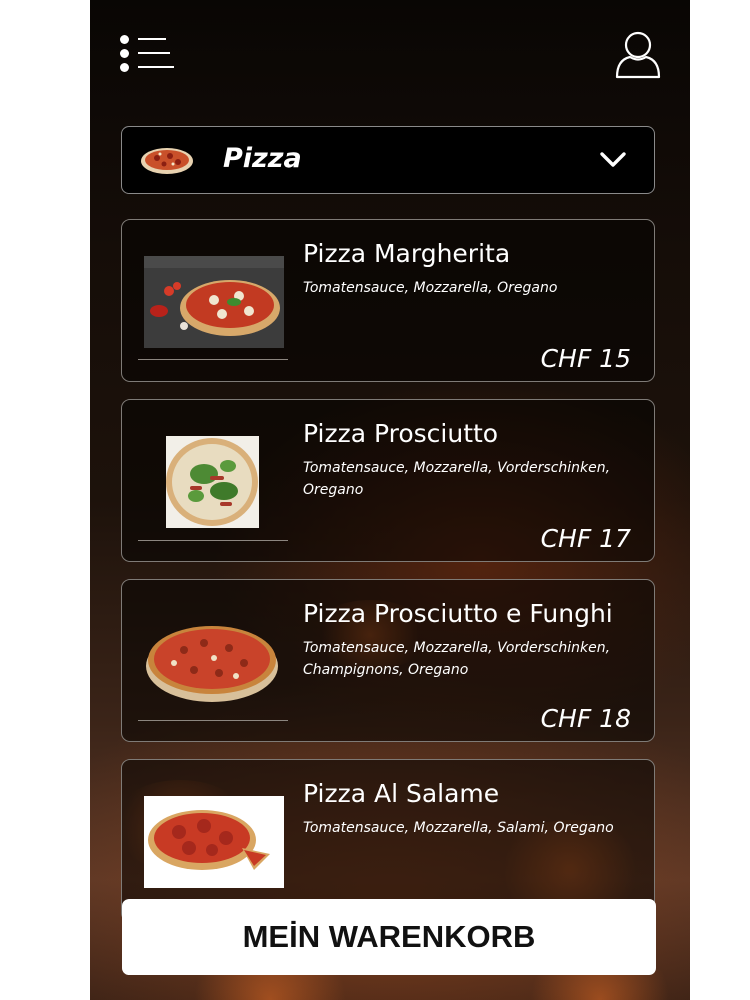  I want to click on product-name: Pizza Al Salame, so click(401, 793).